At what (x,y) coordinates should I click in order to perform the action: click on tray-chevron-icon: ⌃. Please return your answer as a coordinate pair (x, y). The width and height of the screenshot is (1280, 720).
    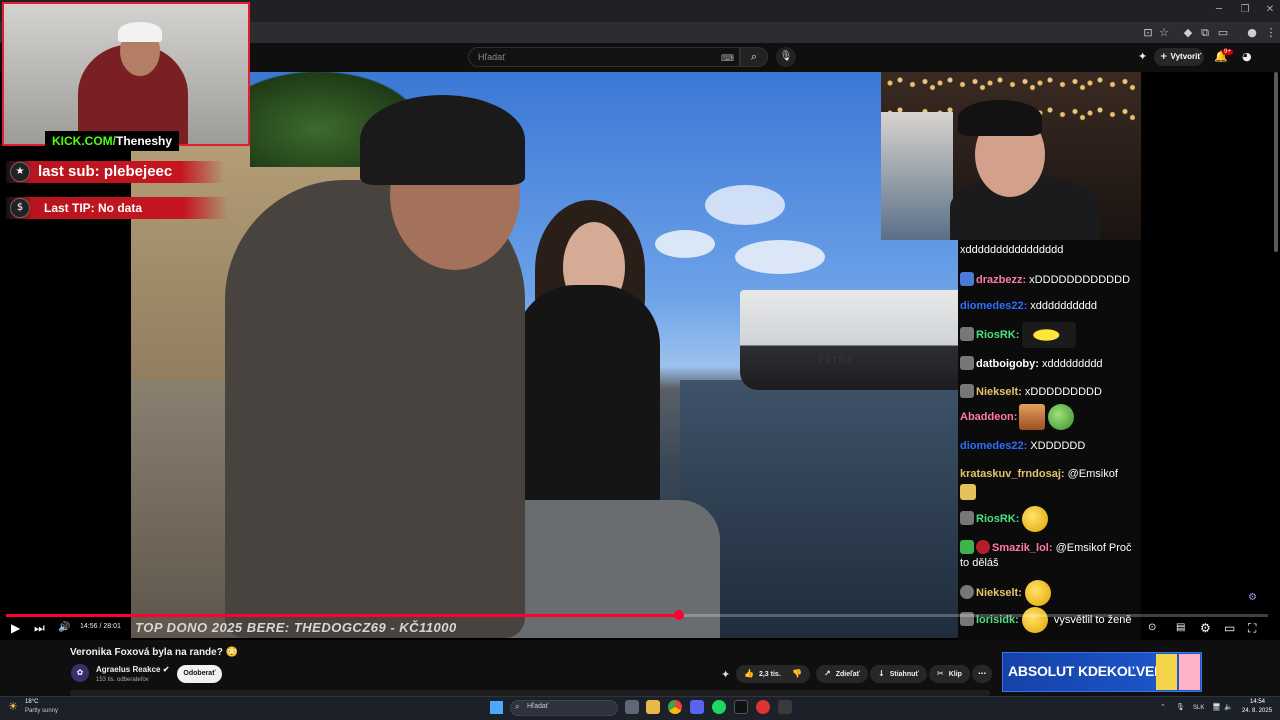
    Looking at the image, I should click on (1163, 707).